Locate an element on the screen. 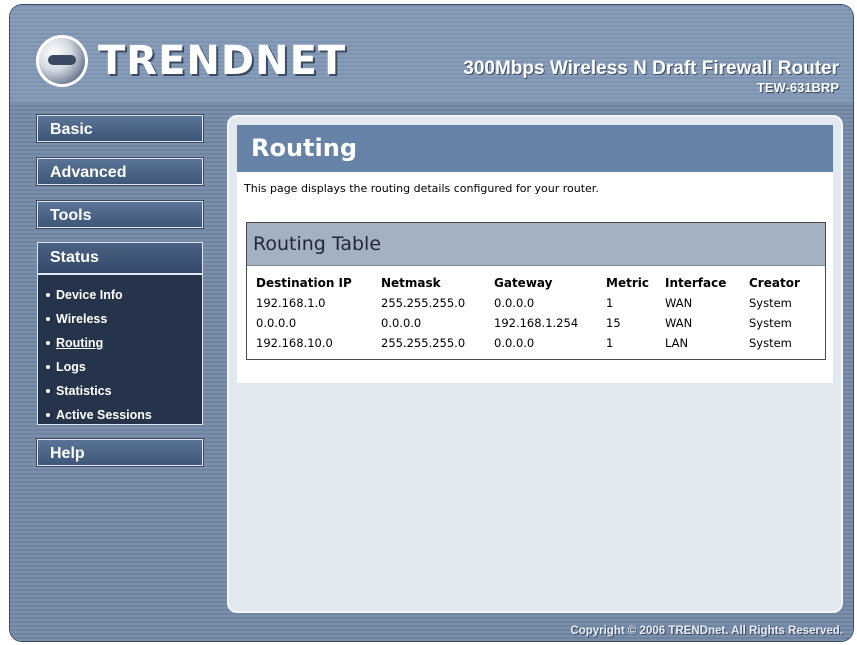 This screenshot has height=645, width=857. table-cell: 15 is located at coordinates (613, 323).